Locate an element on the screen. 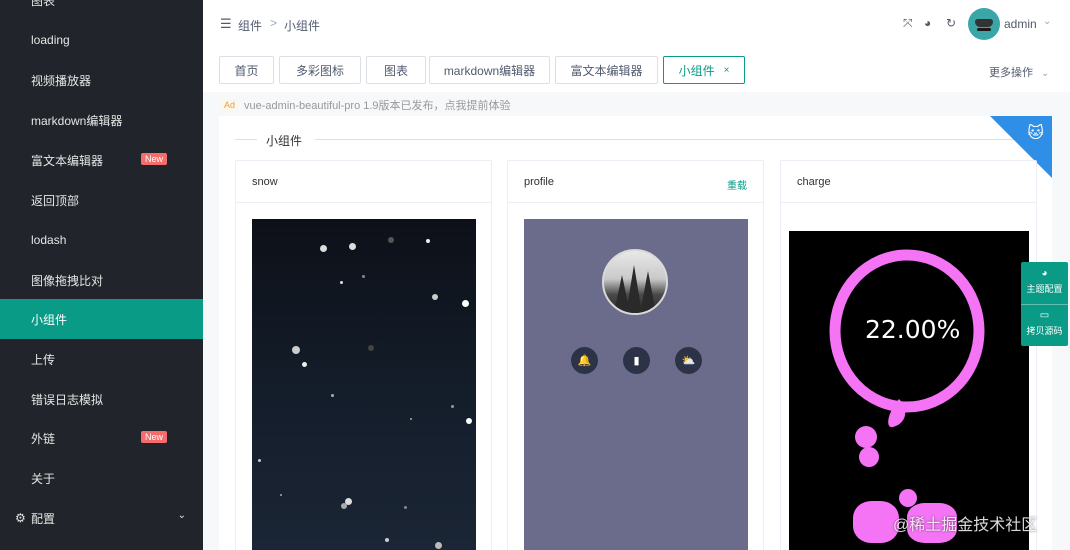  sidebar-item-label: 富文本编辑器 is located at coordinates (67, 160).